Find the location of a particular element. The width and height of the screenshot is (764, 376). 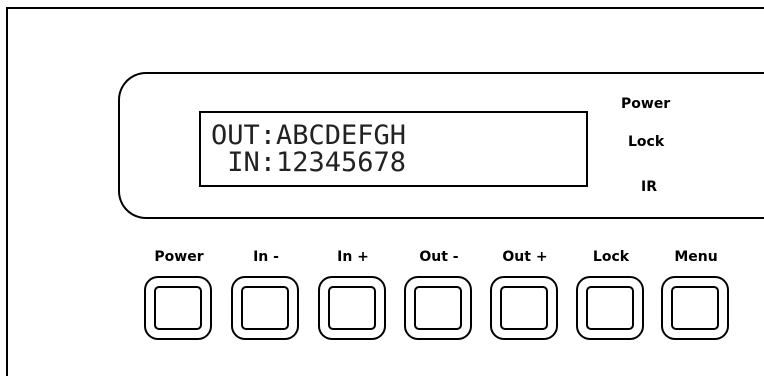

in-minus-button is located at coordinates (265, 308).